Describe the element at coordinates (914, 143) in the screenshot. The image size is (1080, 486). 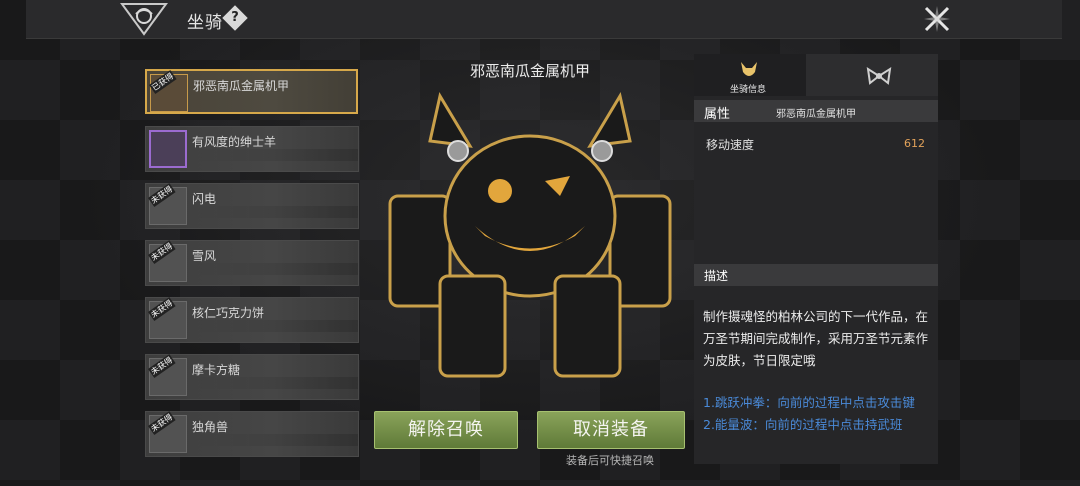
I see `stat-move-speed-value: 612` at that location.